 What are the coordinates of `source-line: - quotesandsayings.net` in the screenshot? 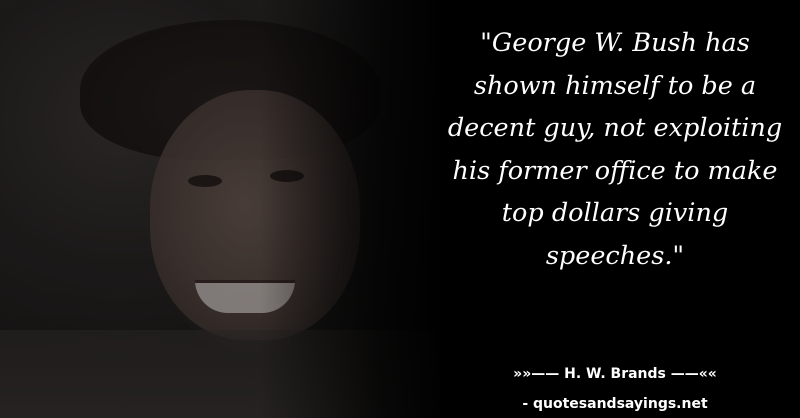 It's located at (615, 404).